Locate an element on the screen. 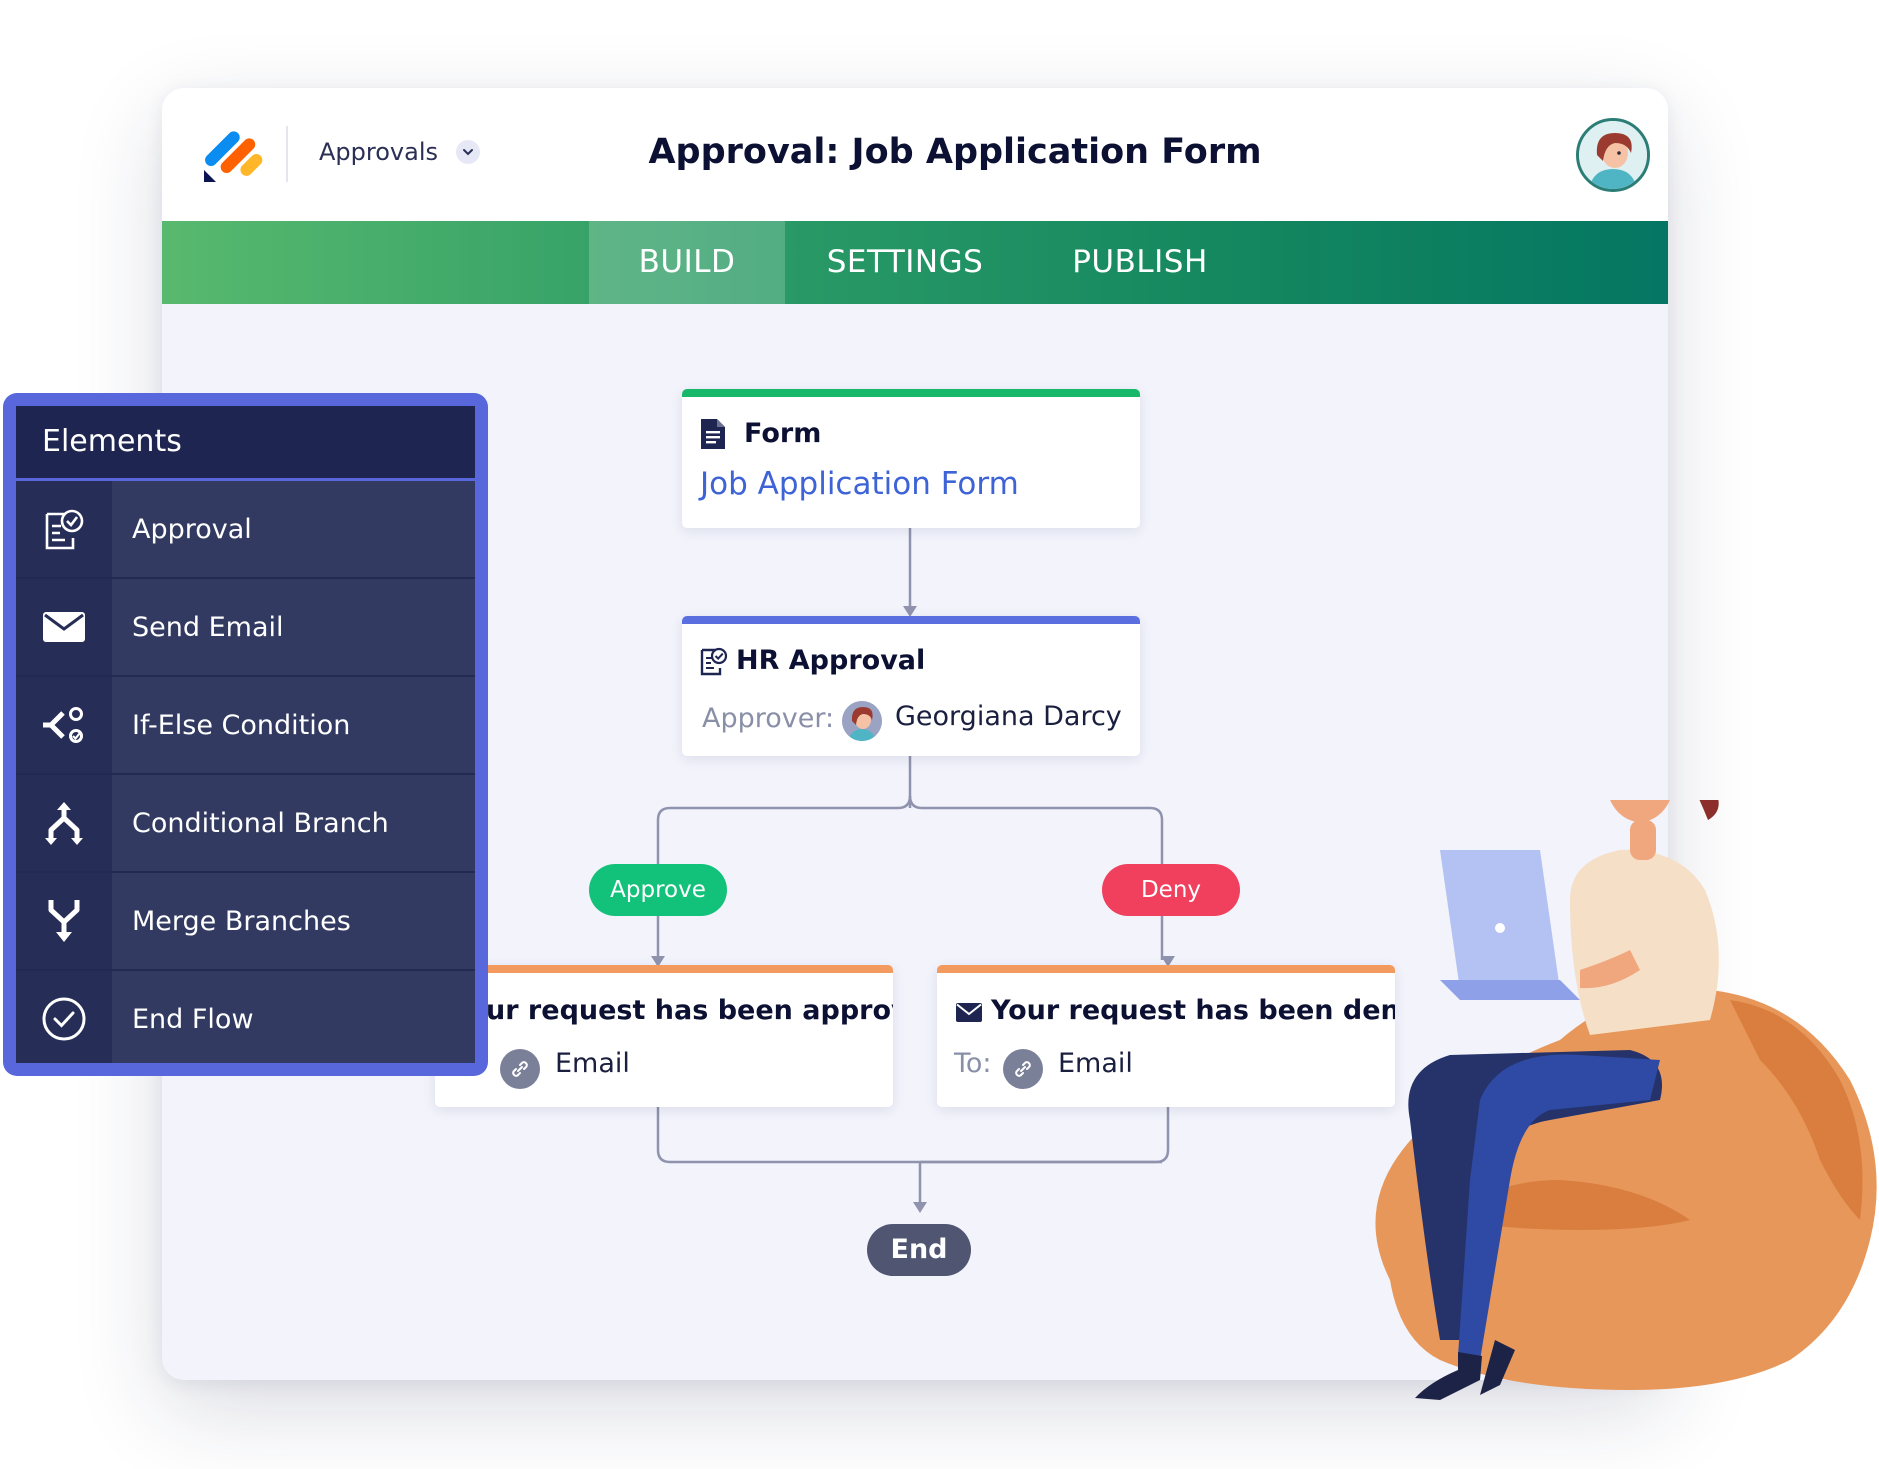 Image resolution: width=1879 pixels, height=1469 pixels. element-label: Merge Branches is located at coordinates (241, 921).